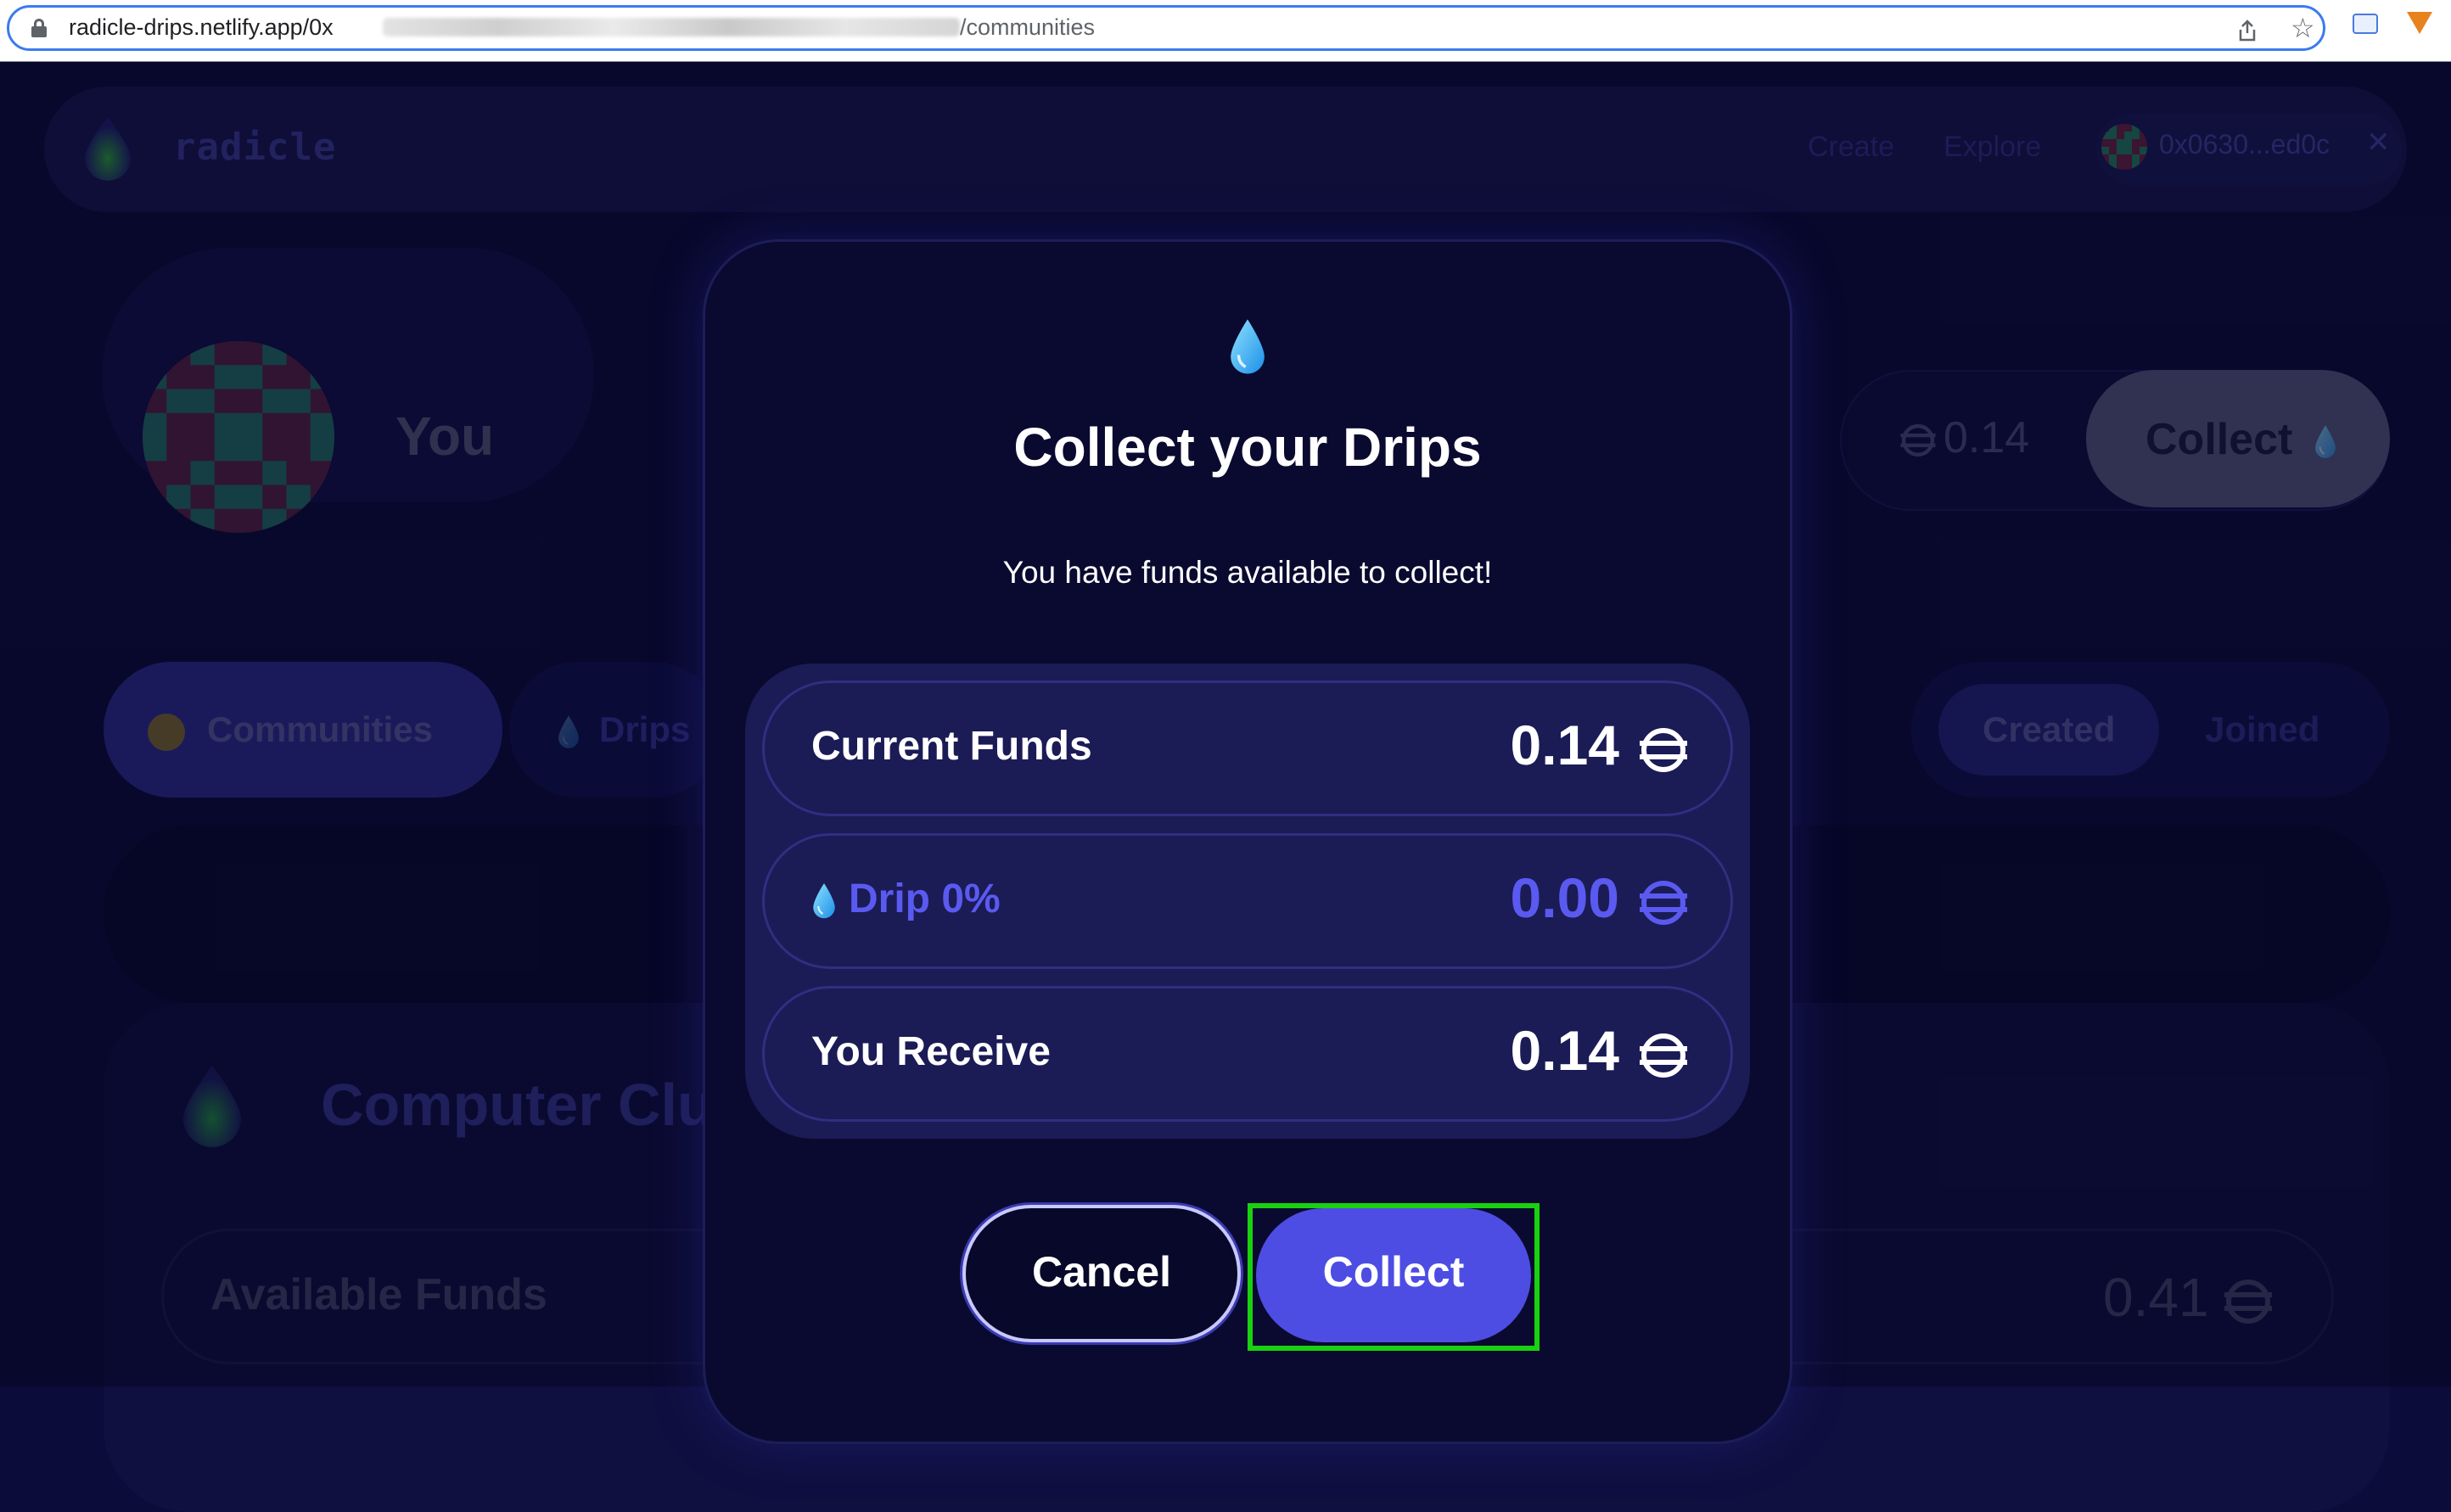 The image size is (2451, 1512). Describe the element at coordinates (1027, 27) in the screenshot. I see `url-path: /communities` at that location.